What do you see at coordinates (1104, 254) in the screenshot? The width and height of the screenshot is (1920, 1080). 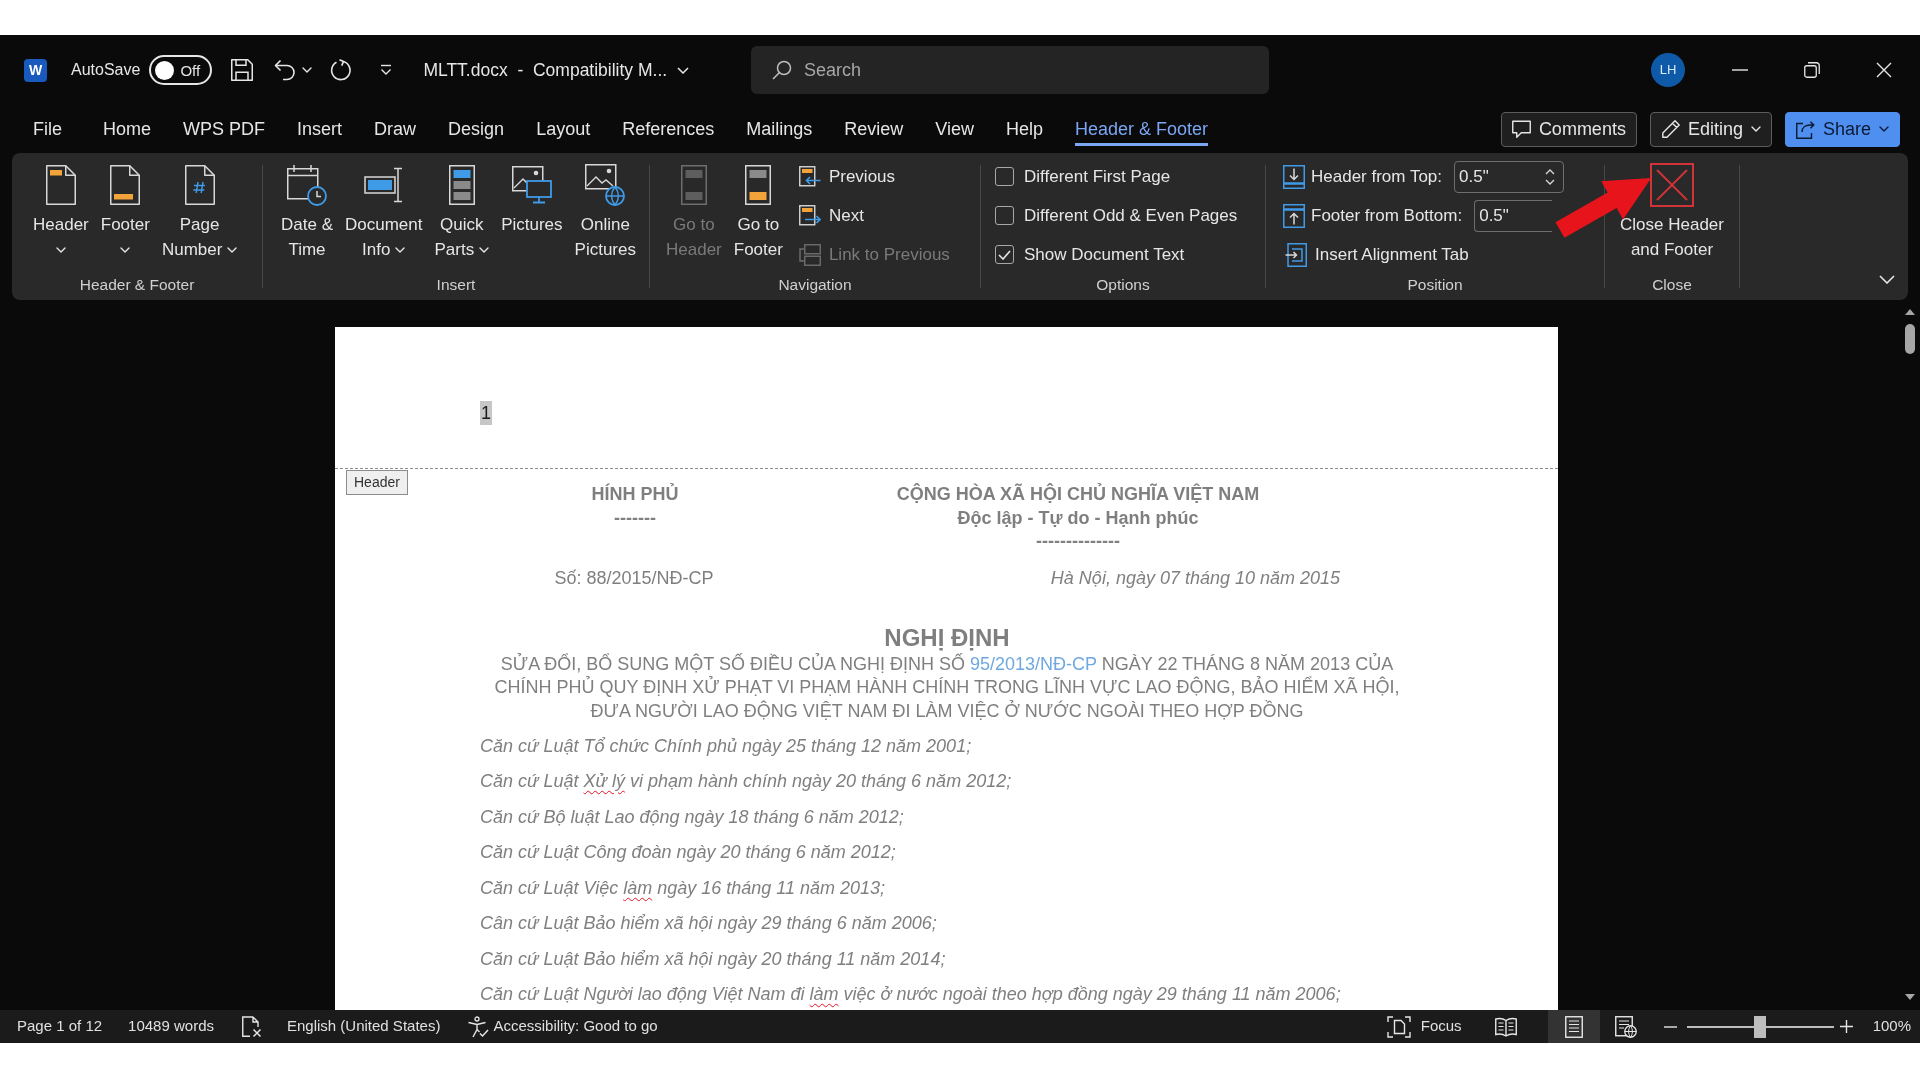 I see `checkbox-label: Show Document Text` at bounding box center [1104, 254].